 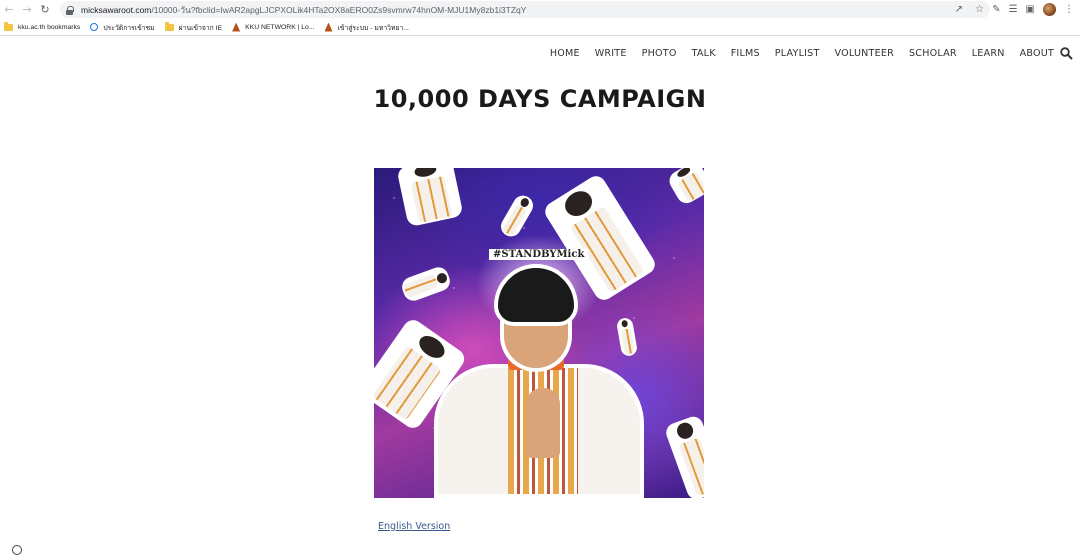 I want to click on nav-about: ABOUT, so click(x=1037, y=53).